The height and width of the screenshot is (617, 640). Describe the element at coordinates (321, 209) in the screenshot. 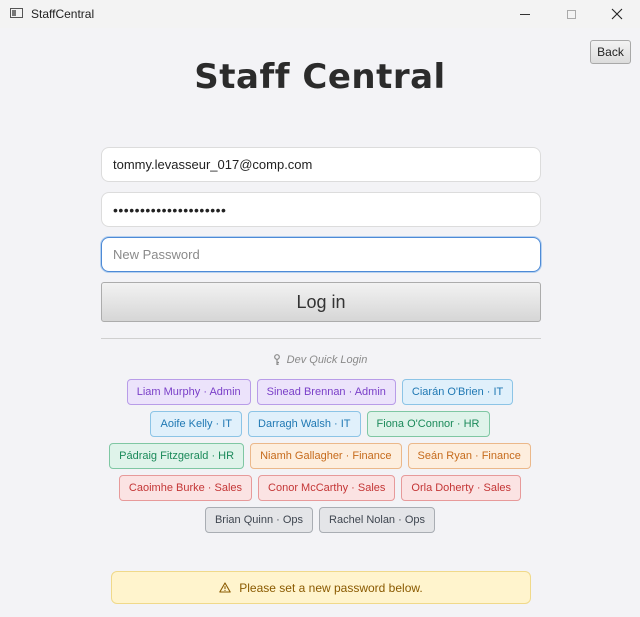

I see `password-field: •••••••••••••••••••••` at that location.